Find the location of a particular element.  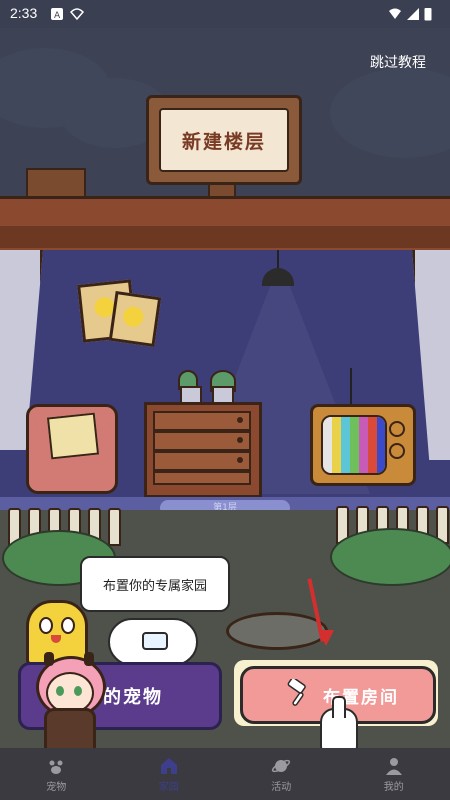

planet-icon is located at coordinates (281, 765).